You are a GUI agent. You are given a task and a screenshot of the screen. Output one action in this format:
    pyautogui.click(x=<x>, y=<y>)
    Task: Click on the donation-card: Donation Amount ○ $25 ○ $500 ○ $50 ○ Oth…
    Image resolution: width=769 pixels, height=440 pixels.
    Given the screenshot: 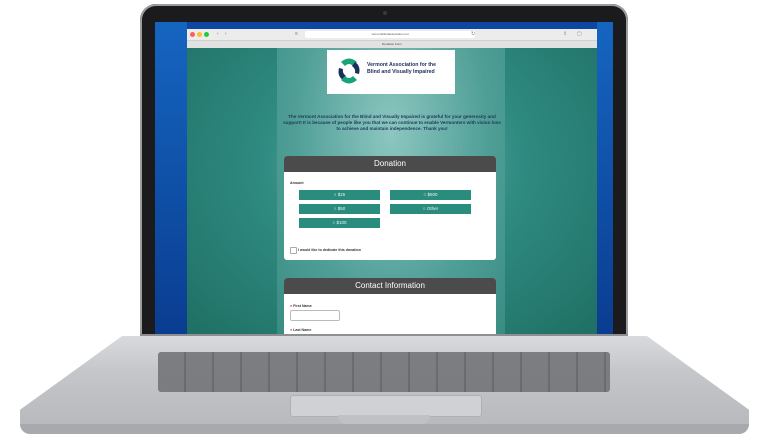 What is the action you would take?
    pyautogui.click(x=390, y=208)
    